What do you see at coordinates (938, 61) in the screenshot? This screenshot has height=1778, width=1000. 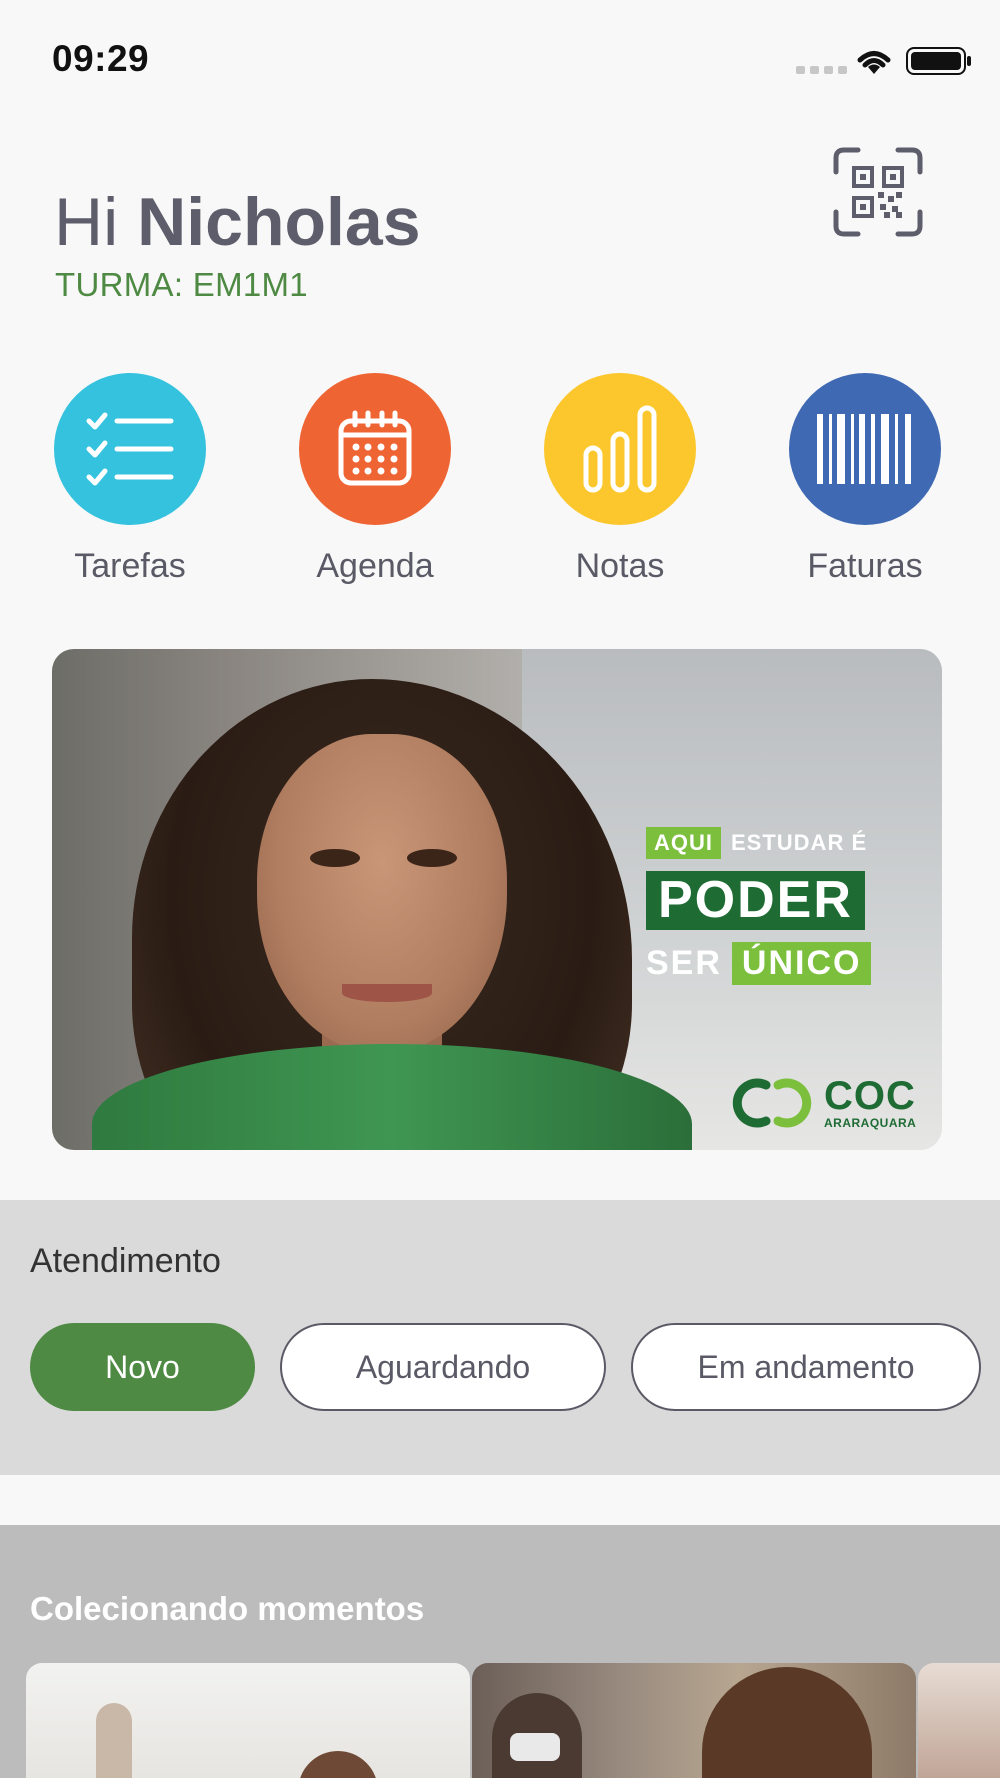 I see `battery-icon` at bounding box center [938, 61].